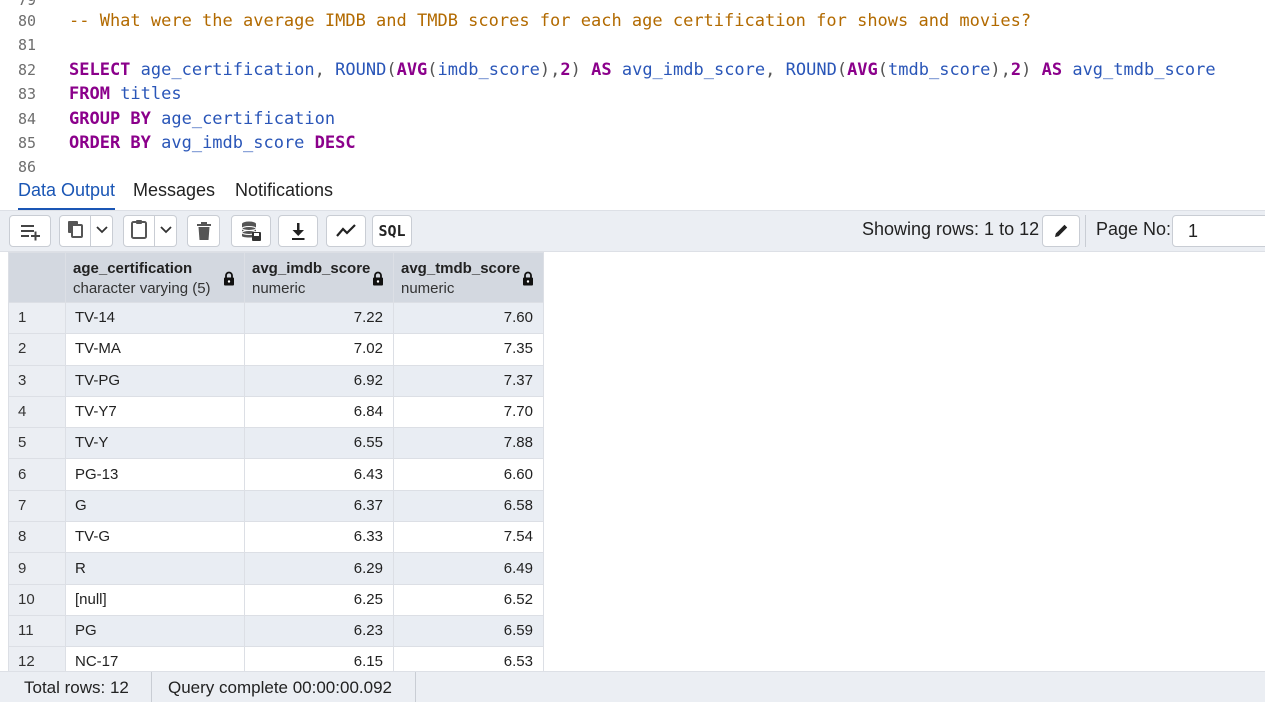 The width and height of the screenshot is (1265, 702). Describe the element at coordinates (468, 599) in the screenshot. I see `cell-avg-tmdb-score: 6.52` at that location.